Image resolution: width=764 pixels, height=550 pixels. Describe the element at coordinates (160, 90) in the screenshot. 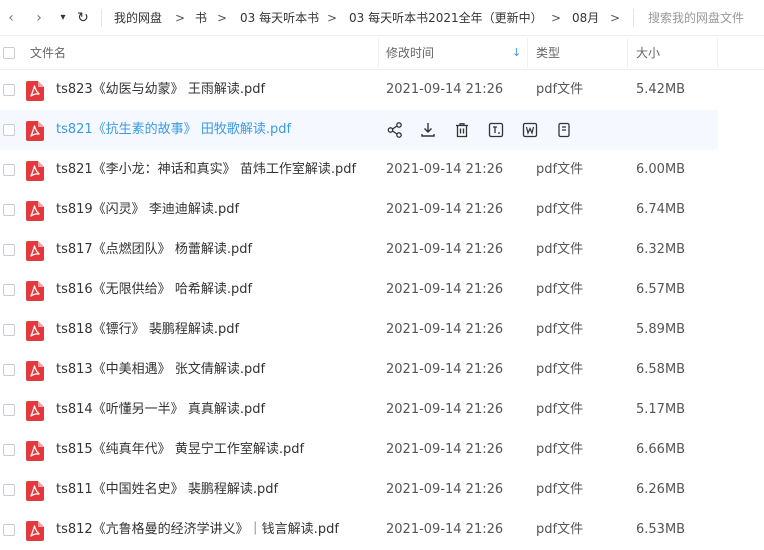

I see `file-name: ts823《幼医与幼蒙》 王雨解读.pdf` at that location.